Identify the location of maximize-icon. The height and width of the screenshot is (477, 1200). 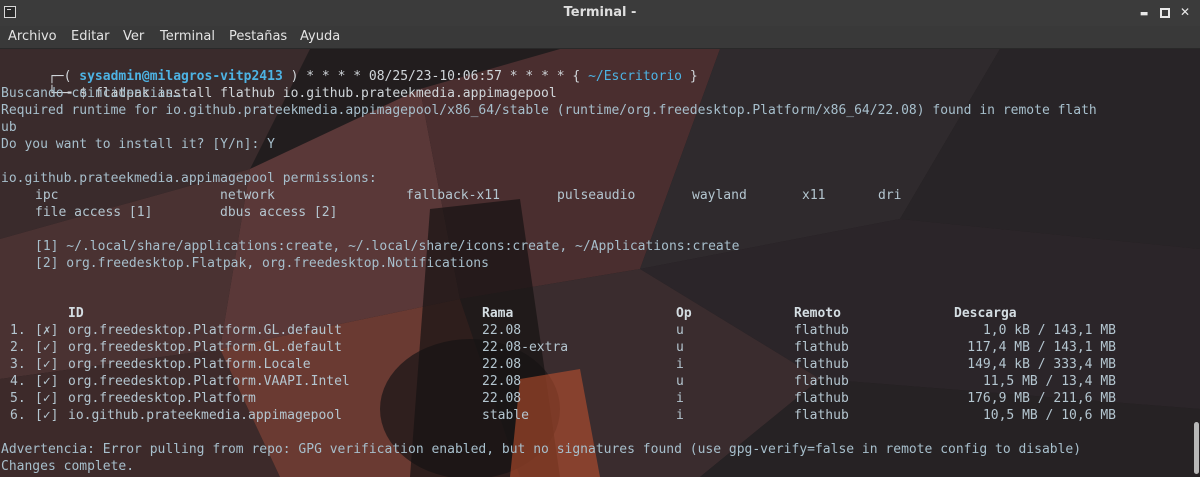
(1165, 12).